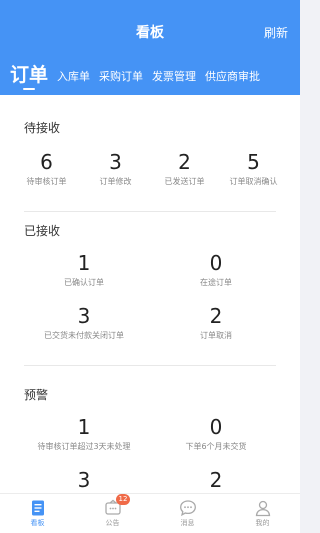 The image size is (320, 533). I want to click on stat-label: 在途订单, so click(216, 282).